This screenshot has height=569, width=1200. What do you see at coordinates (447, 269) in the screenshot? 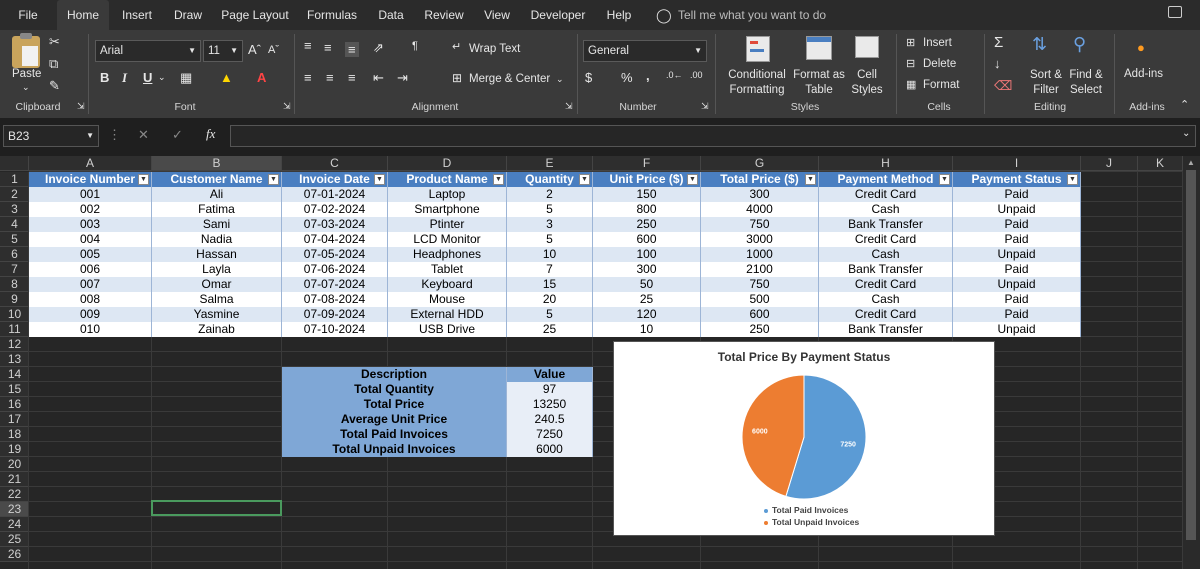
I see `table-cell: Tablet` at bounding box center [447, 269].